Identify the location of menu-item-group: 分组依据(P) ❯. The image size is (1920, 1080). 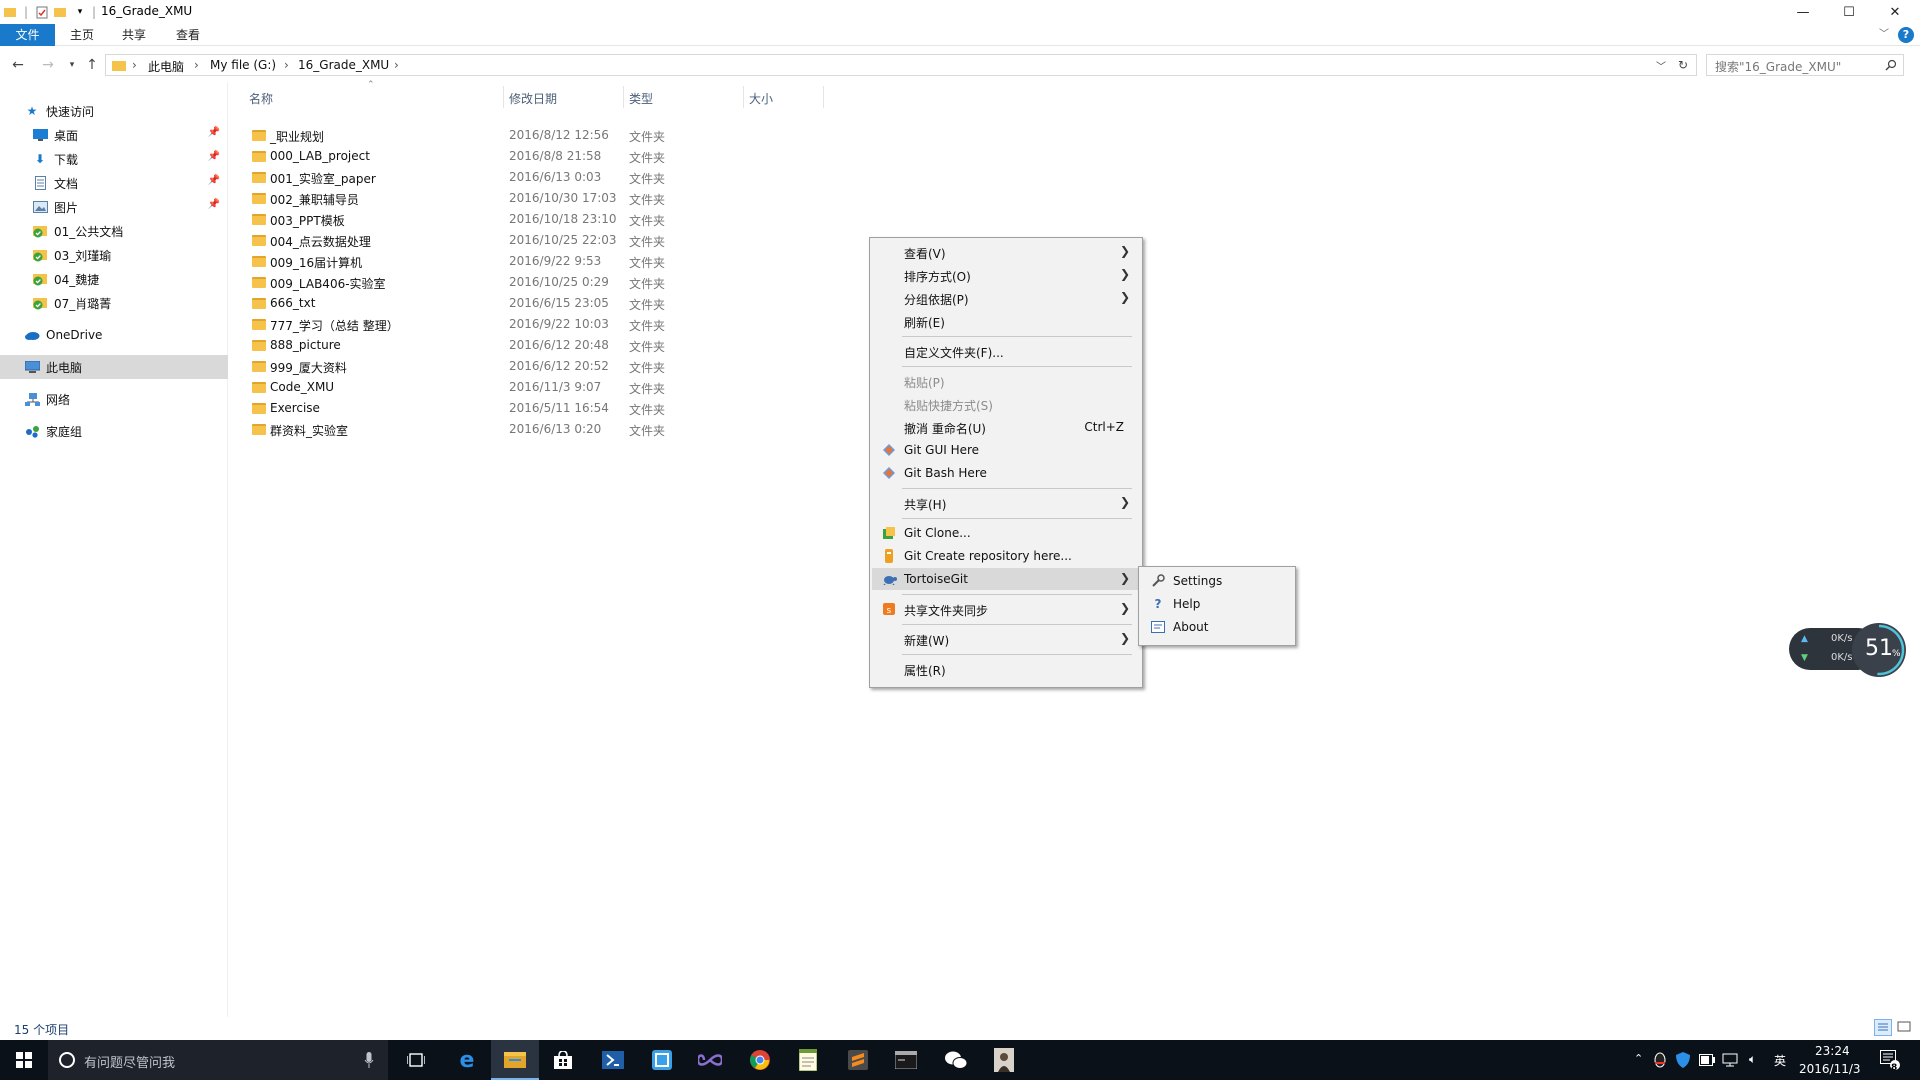
(1006, 298).